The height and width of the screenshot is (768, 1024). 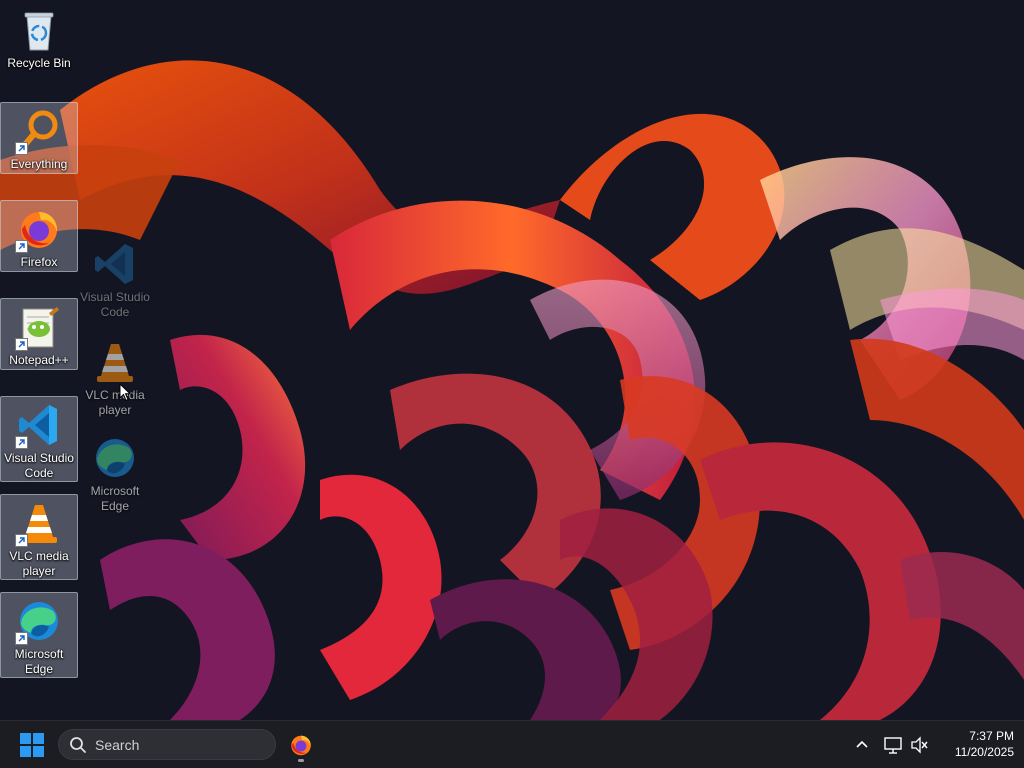 I want to click on drag-ghost-vscode: Visual Studio Code, so click(x=115, y=277).